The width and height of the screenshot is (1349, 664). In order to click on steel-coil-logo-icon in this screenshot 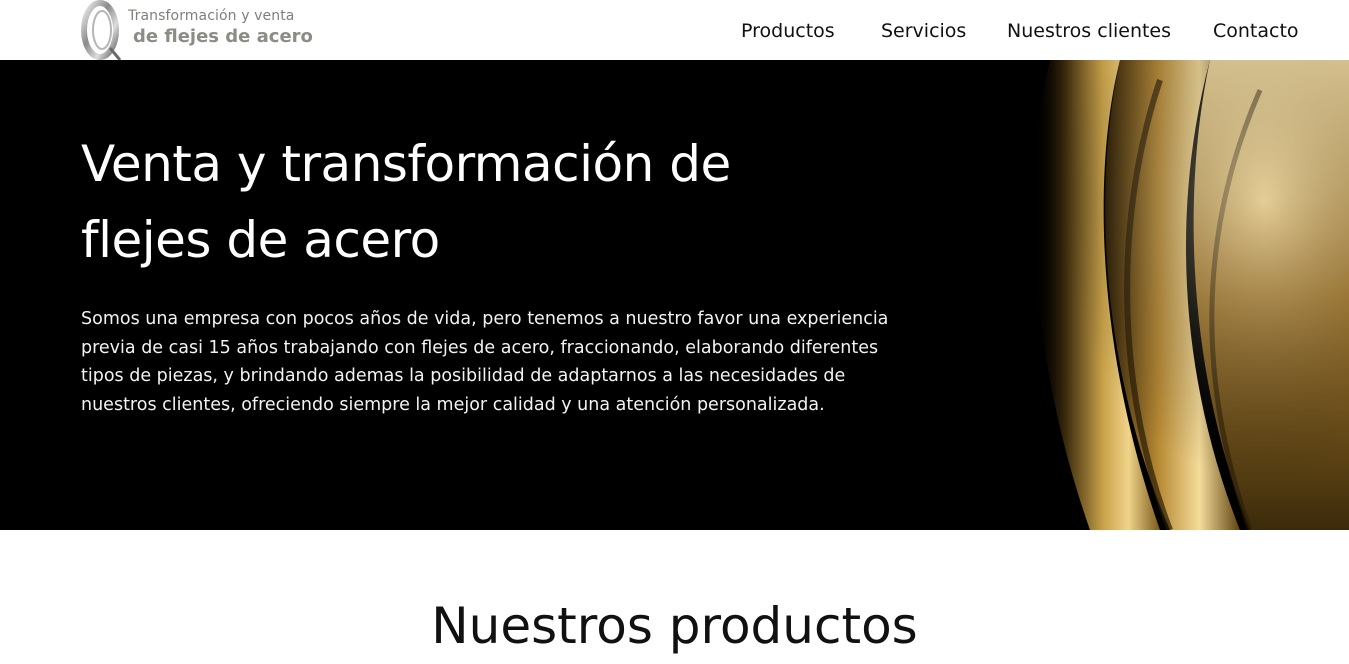, I will do `click(101, 30)`.